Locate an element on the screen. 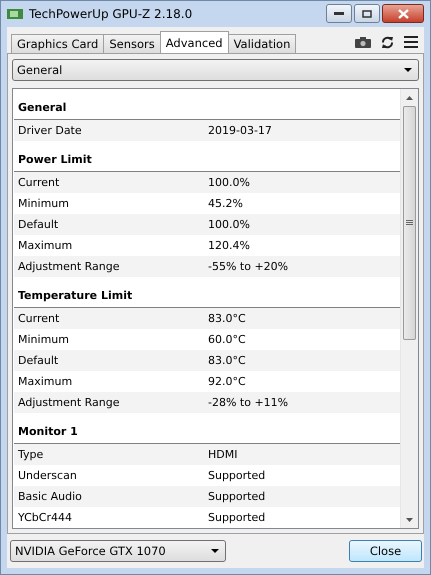 This screenshot has width=431, height=575. minimize-button is located at coordinates (339, 13).